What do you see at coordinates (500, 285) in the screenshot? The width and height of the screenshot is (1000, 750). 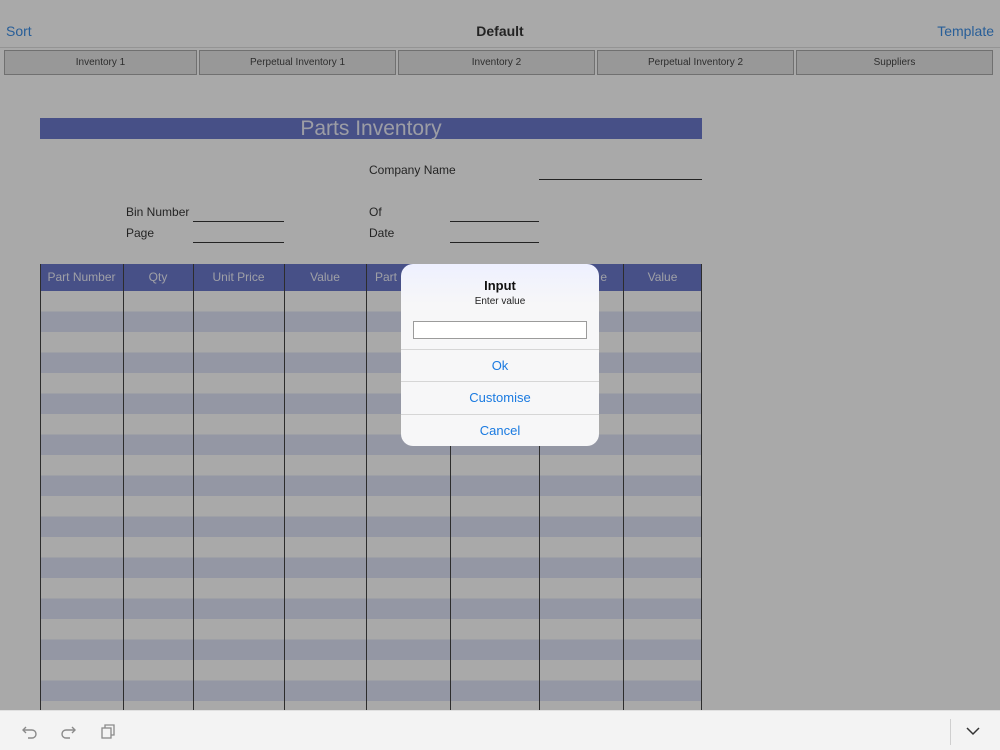 I see `dialog-title: Input` at bounding box center [500, 285].